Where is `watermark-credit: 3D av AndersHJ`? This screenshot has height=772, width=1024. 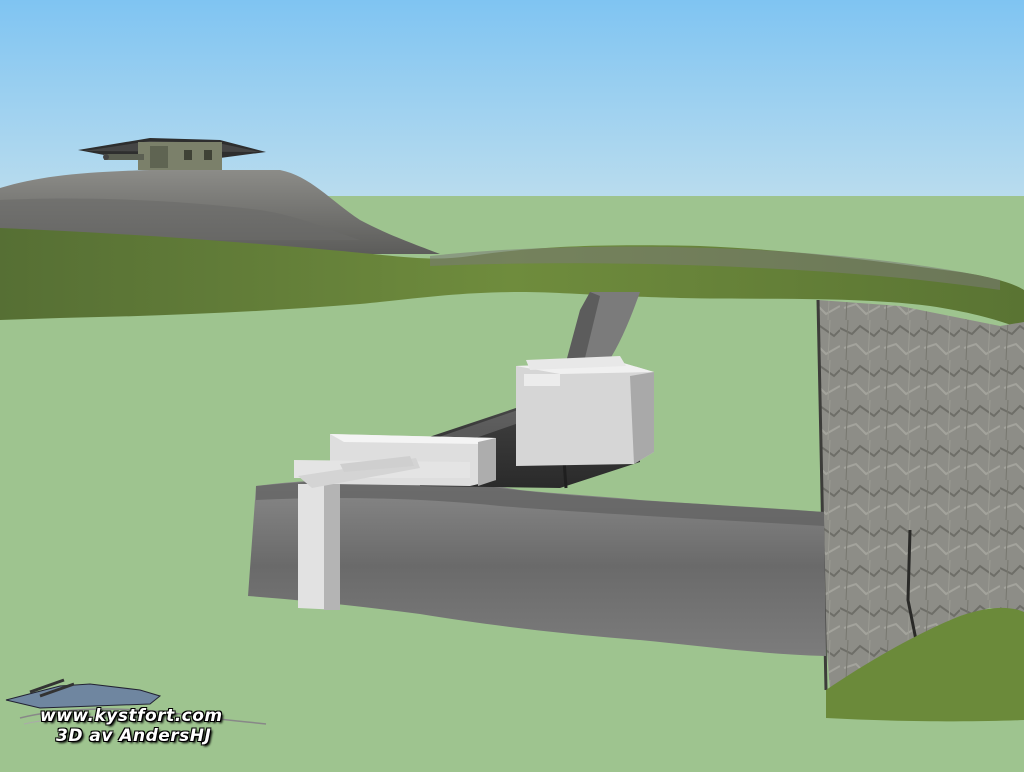 watermark-credit: 3D av AndersHJ is located at coordinates (133, 736).